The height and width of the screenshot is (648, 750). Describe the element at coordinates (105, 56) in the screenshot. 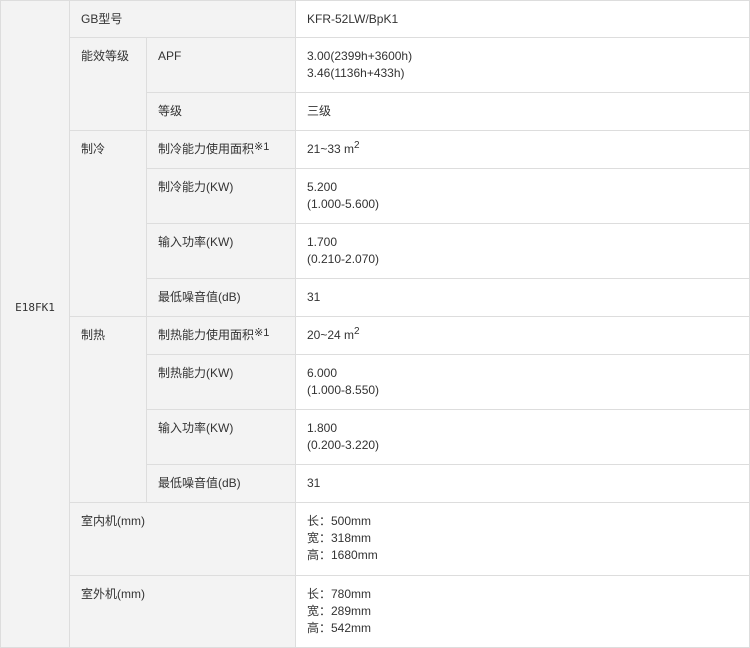

I see `efficiency-group-label: 能效等级` at that location.